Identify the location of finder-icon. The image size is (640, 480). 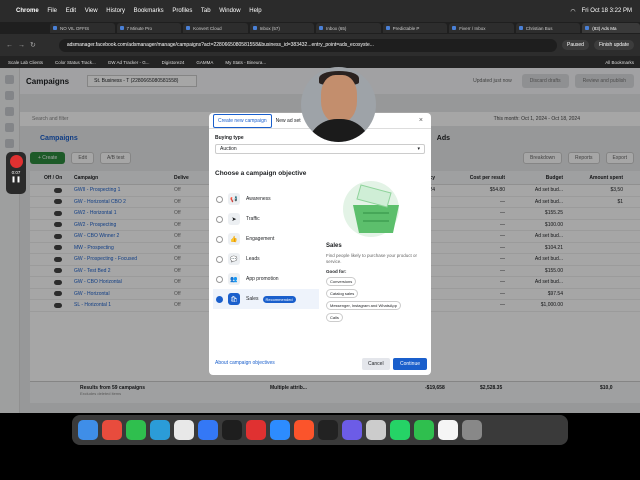
(88, 430).